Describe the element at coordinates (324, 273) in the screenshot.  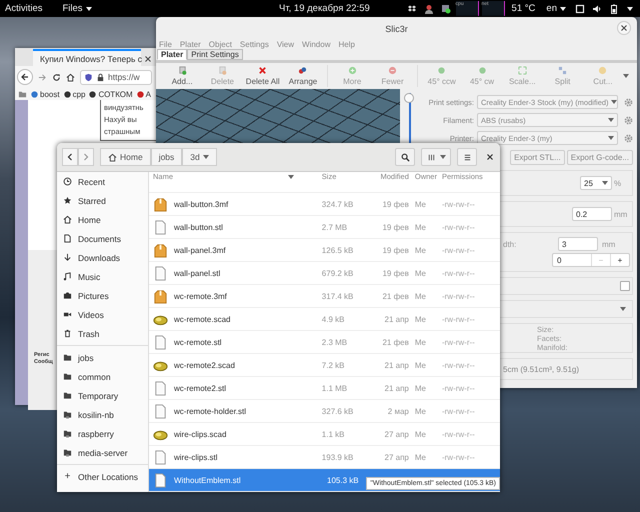
I see `file-row: wall-panel.stl 679.2 kB 19 фев Me -rw-rw-r--` at that location.